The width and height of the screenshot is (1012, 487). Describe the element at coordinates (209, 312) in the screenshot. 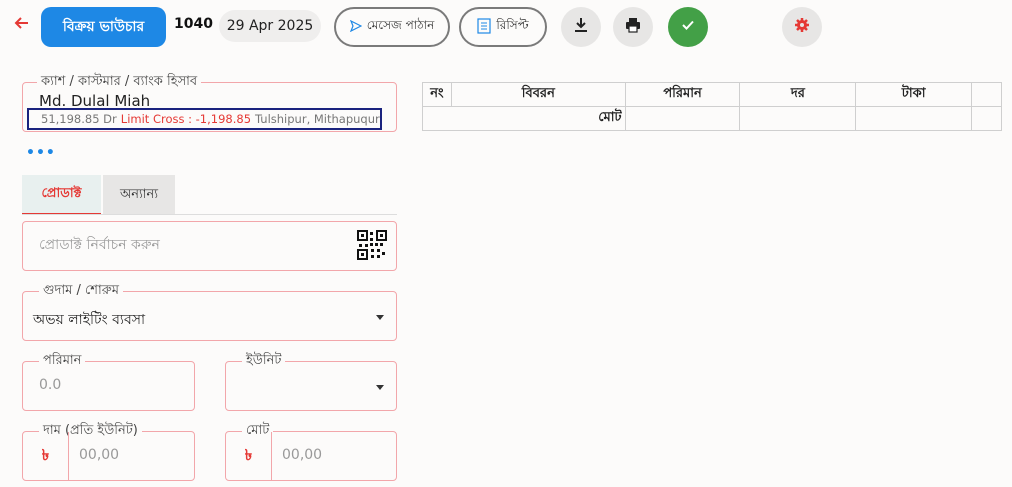

I see `godown-select: গুদাম / শোরুম অভয় লাইটিং ব্যবসা` at that location.